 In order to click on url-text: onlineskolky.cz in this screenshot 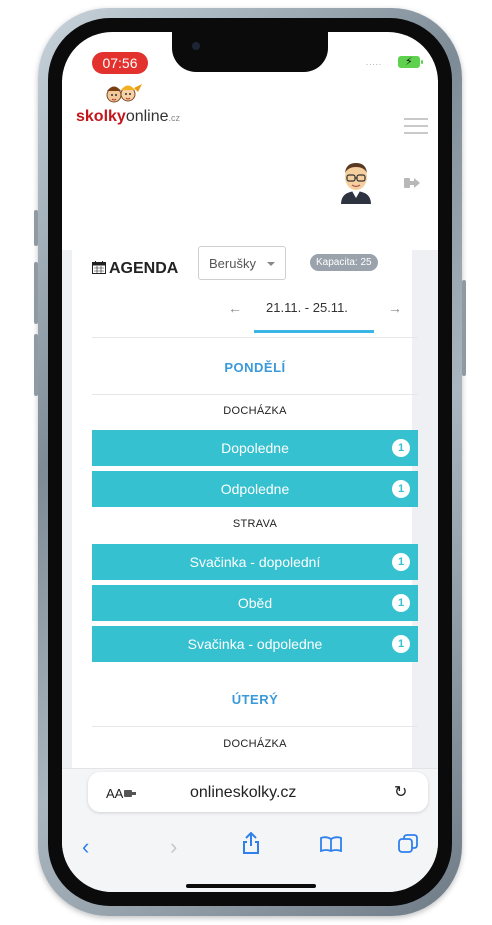, I will do `click(243, 793)`.